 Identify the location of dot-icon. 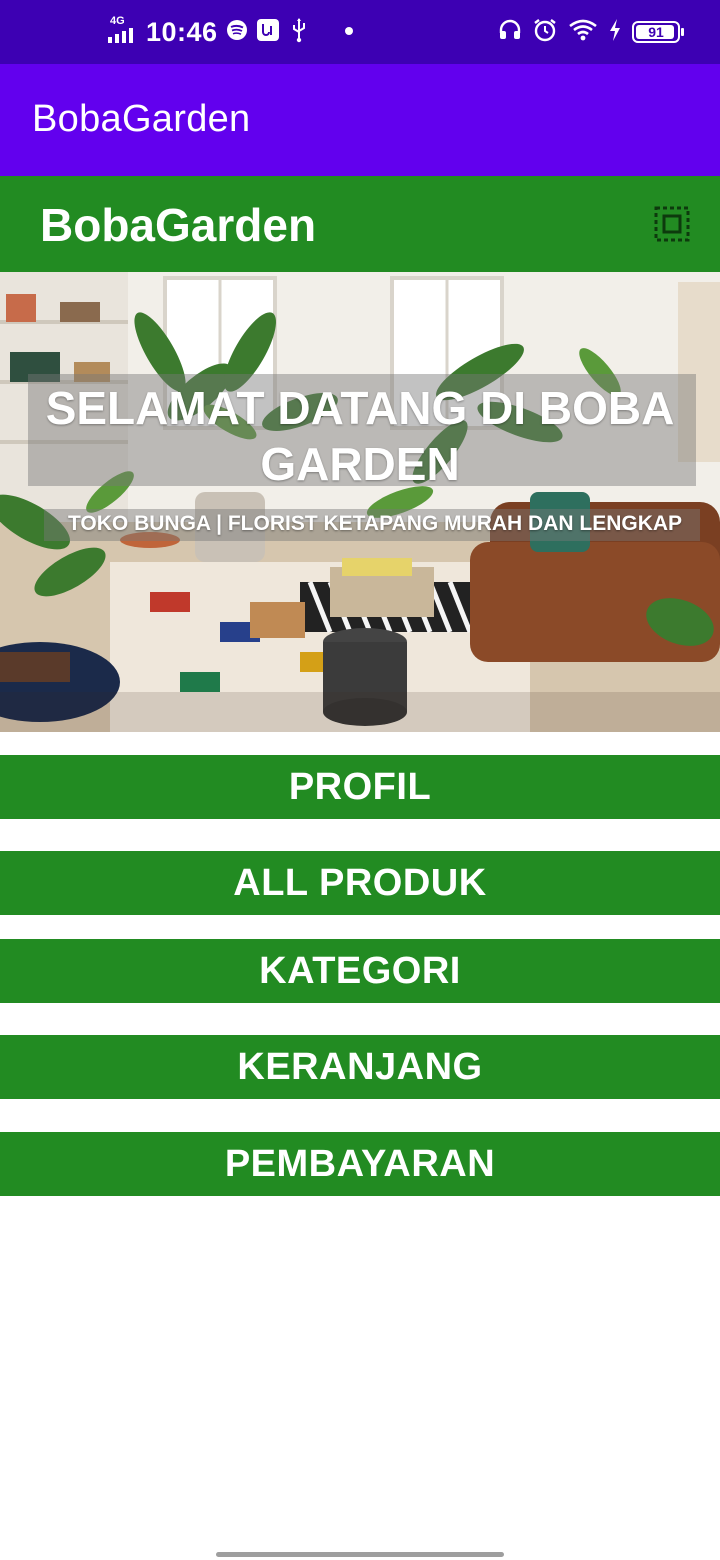
(349, 32).